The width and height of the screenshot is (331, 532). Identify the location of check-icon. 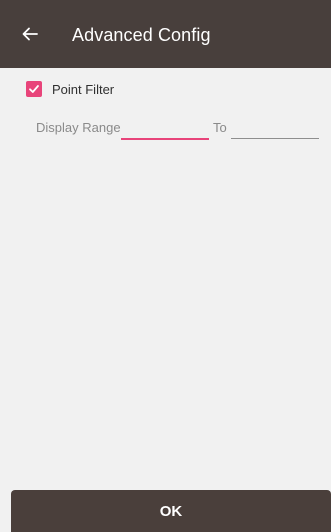
(34, 89).